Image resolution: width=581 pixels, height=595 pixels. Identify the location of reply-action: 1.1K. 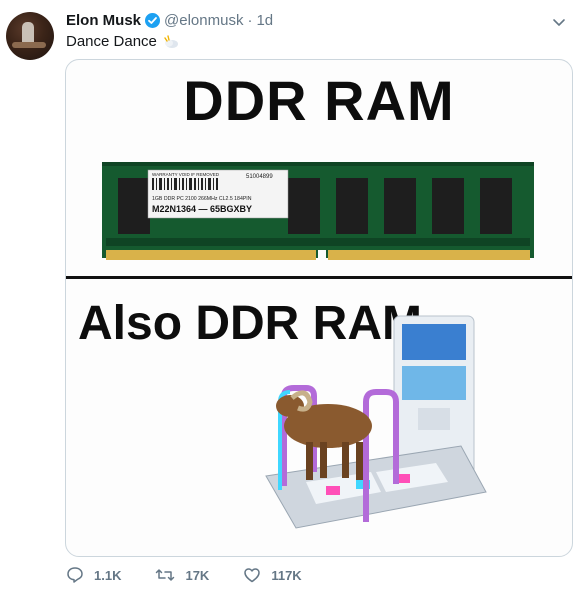
(93, 575).